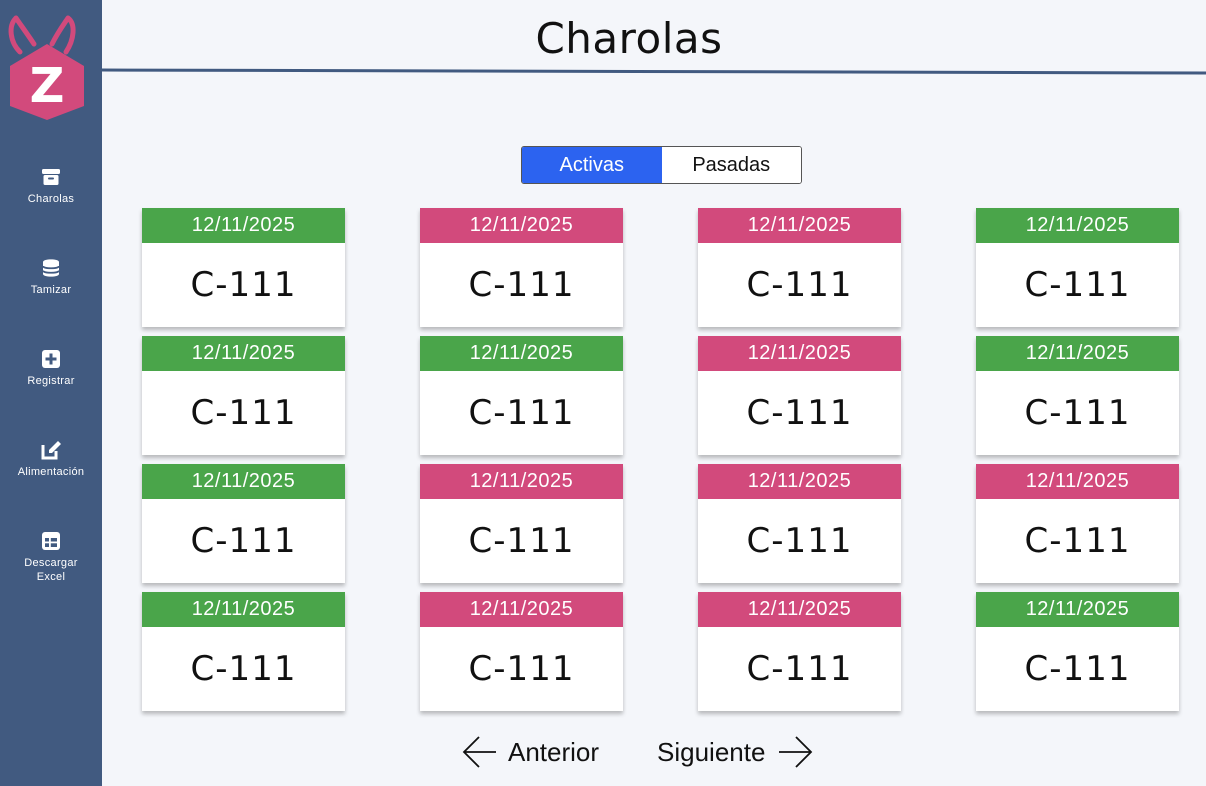 This screenshot has width=1206, height=786. I want to click on arrow-left-icon, so click(479, 752).